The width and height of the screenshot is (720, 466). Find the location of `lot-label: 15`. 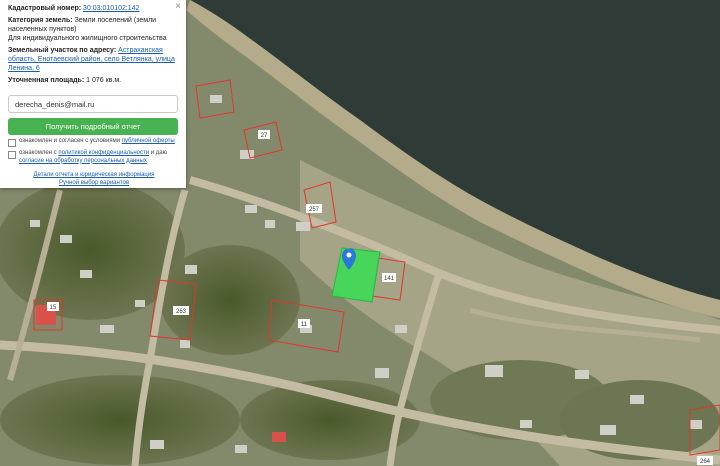

lot-label: 15 is located at coordinates (53, 306).